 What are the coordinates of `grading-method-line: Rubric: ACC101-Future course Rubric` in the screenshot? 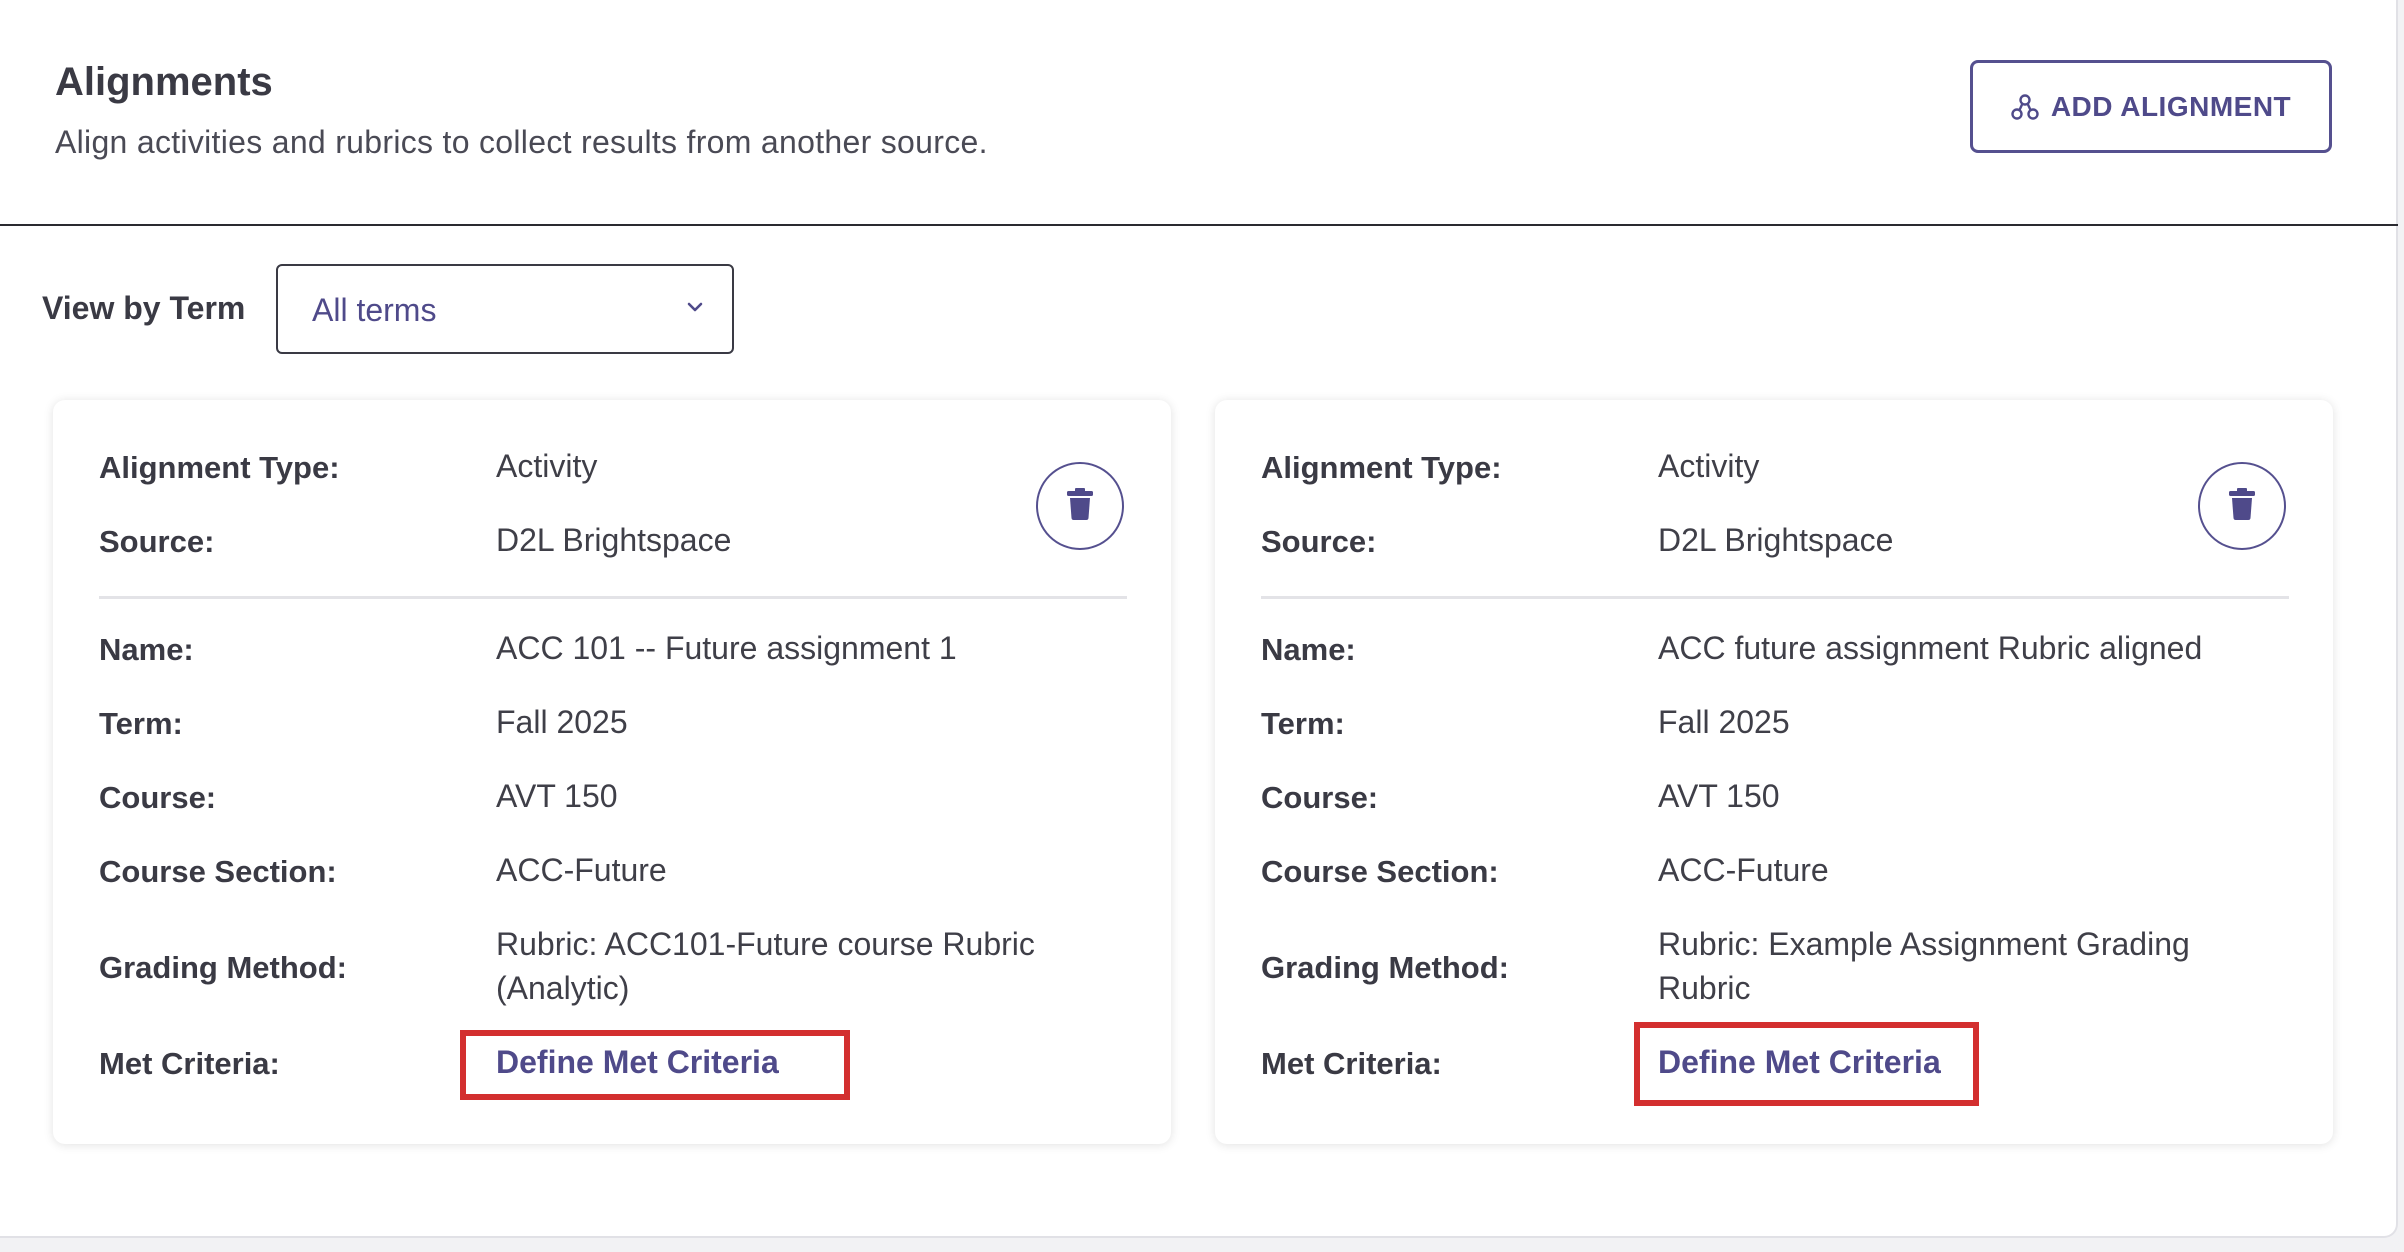 It's located at (765, 944).